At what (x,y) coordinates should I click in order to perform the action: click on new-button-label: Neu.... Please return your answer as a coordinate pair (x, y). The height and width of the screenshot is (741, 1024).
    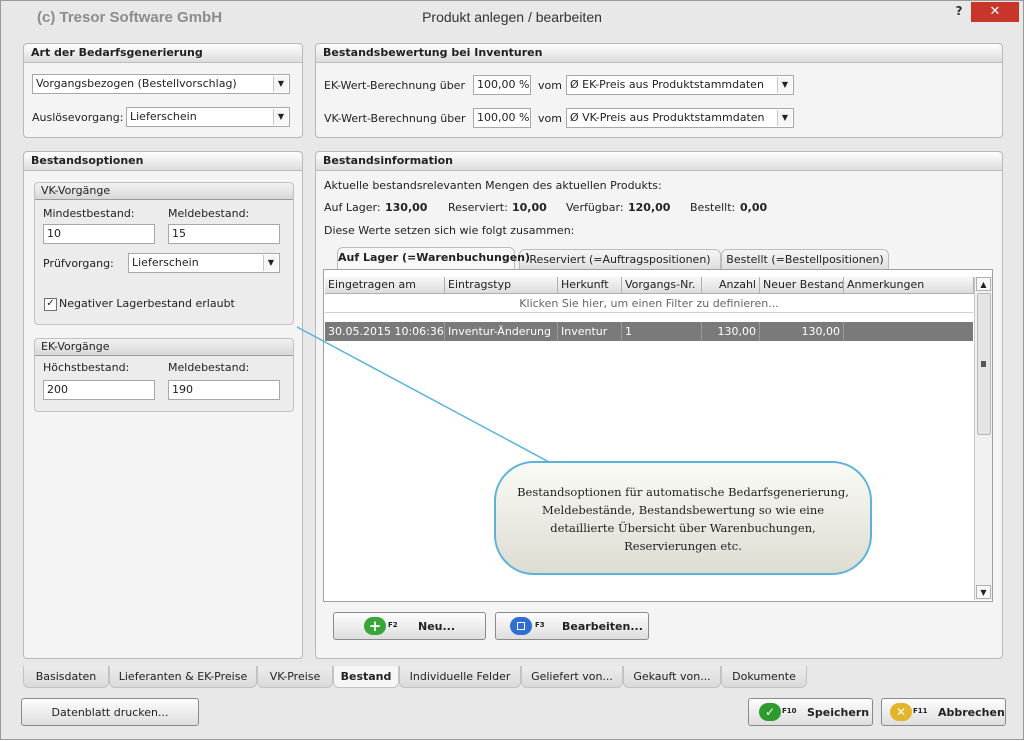
    Looking at the image, I should click on (437, 626).